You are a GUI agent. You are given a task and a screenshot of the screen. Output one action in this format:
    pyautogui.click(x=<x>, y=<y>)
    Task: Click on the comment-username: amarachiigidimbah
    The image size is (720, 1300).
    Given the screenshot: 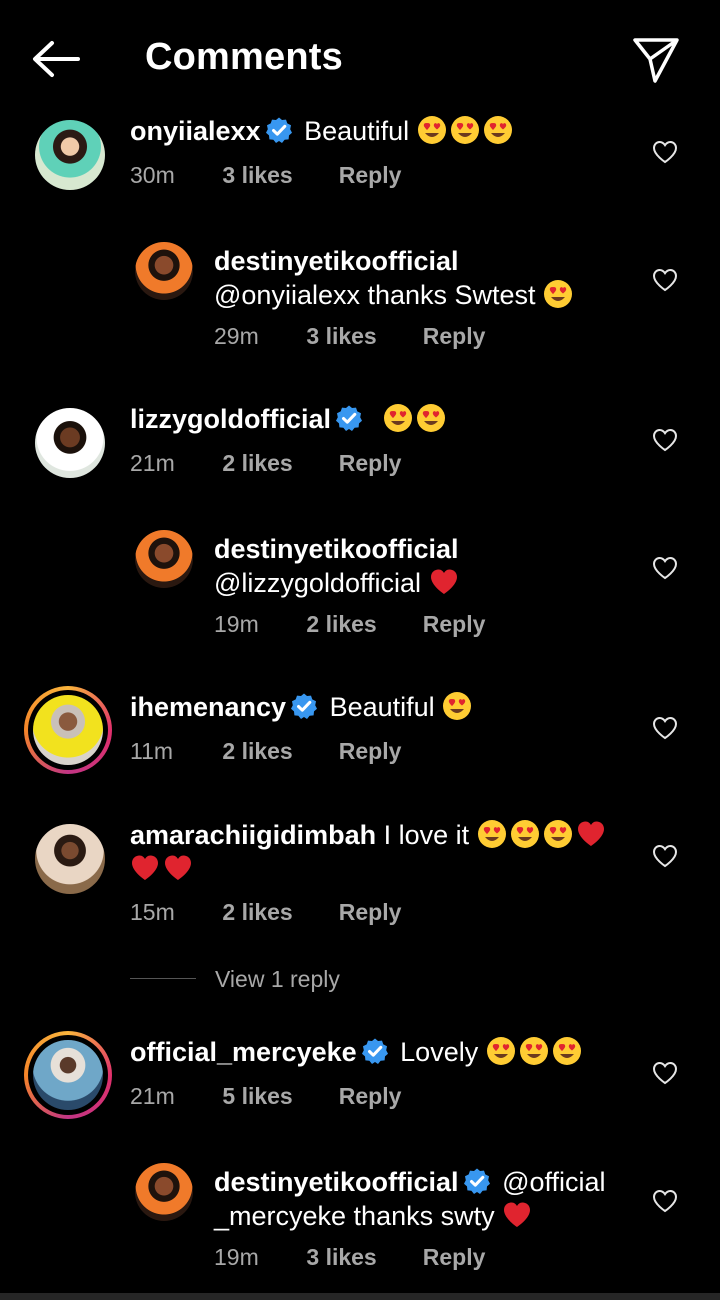 What is the action you would take?
    pyautogui.click(x=253, y=835)
    